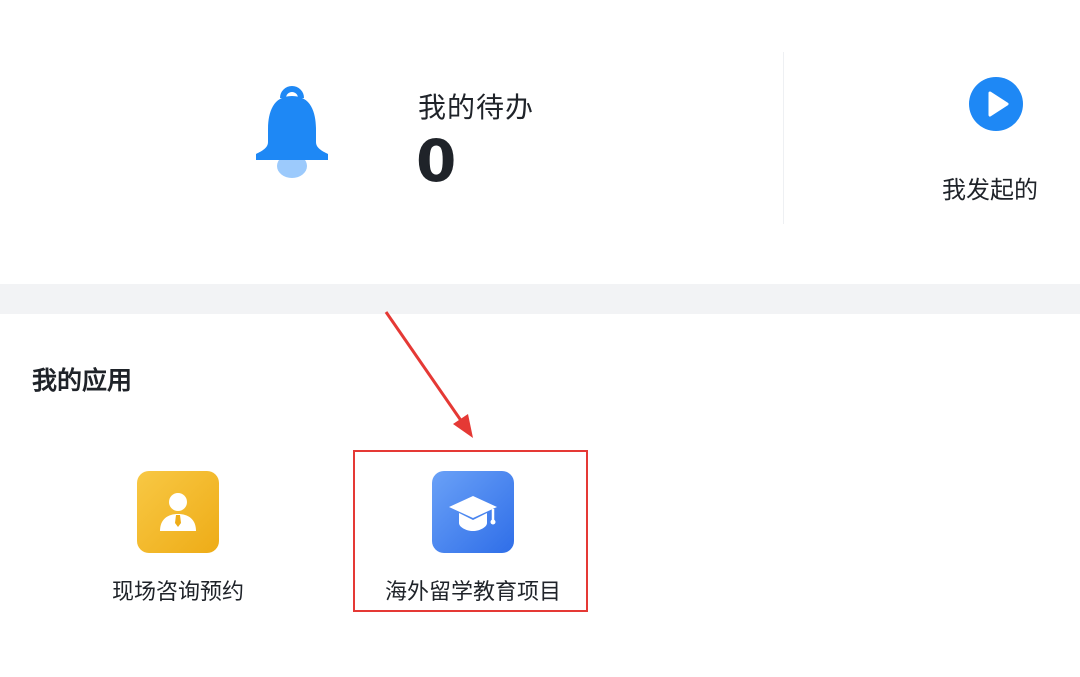 Image resolution: width=1080 pixels, height=677 pixels. What do you see at coordinates (177, 592) in the screenshot?
I see `app-label: 现场咨询预约` at bounding box center [177, 592].